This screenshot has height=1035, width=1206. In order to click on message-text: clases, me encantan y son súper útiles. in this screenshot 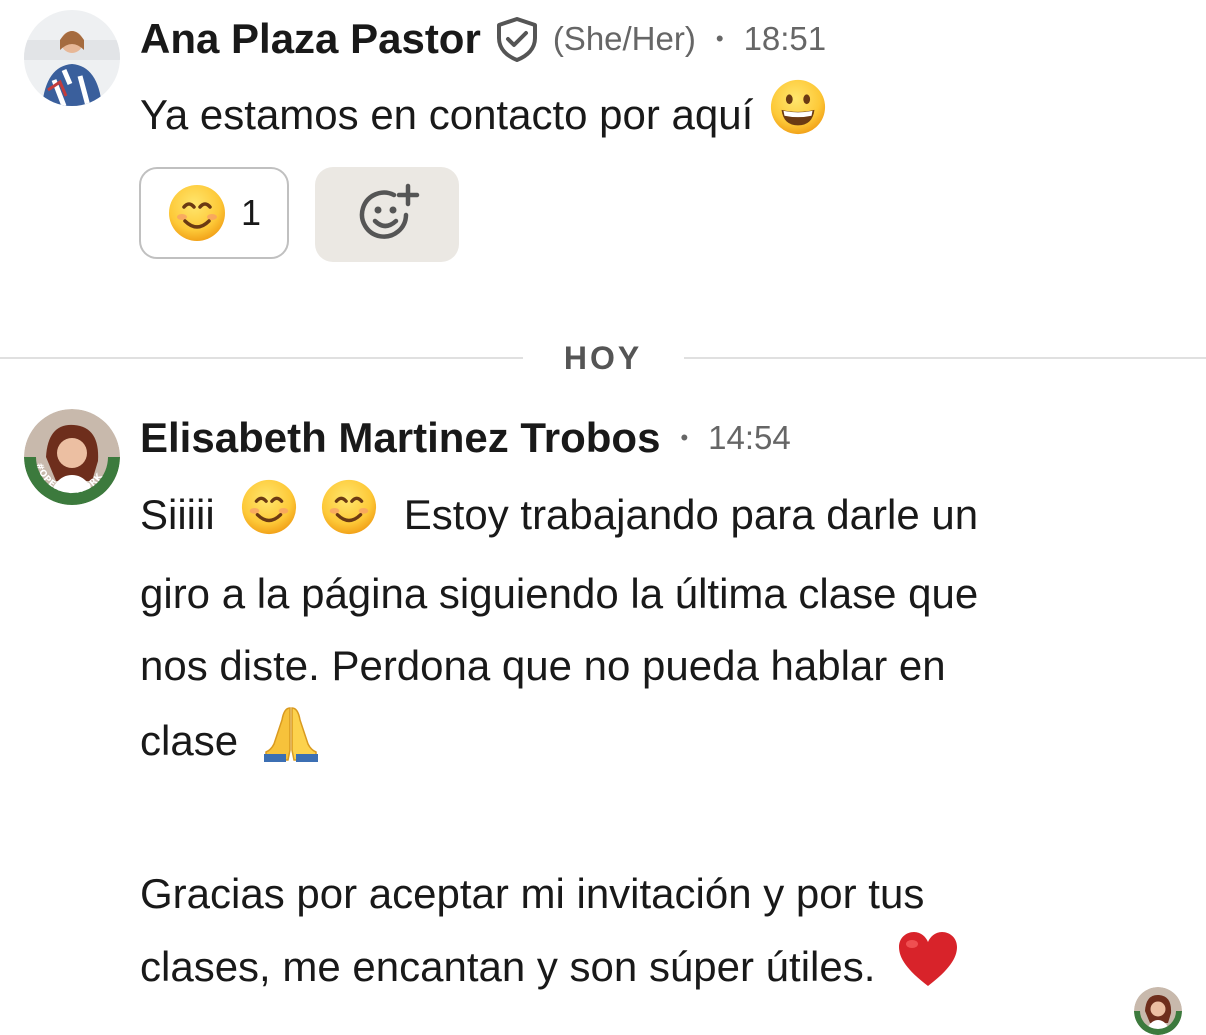, I will do `click(508, 967)`.